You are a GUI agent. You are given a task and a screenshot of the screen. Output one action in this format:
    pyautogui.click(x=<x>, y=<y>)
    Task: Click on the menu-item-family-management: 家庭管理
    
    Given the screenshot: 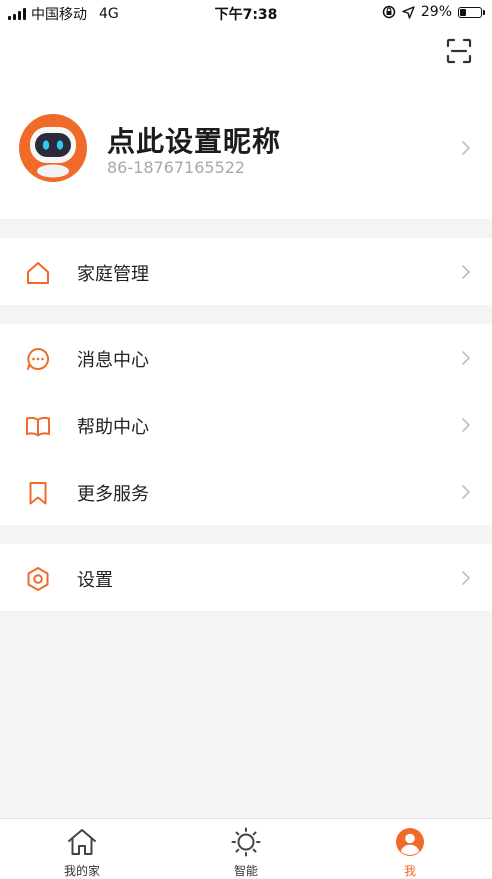 What is the action you would take?
    pyautogui.click(x=246, y=271)
    